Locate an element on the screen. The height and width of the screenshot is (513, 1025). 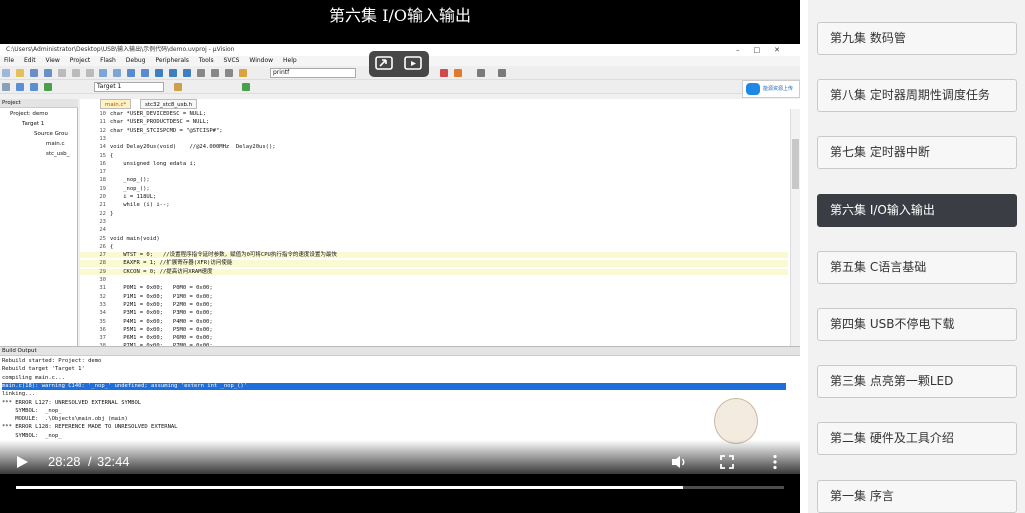
menu-item: Tools is located at coordinates (206, 60).